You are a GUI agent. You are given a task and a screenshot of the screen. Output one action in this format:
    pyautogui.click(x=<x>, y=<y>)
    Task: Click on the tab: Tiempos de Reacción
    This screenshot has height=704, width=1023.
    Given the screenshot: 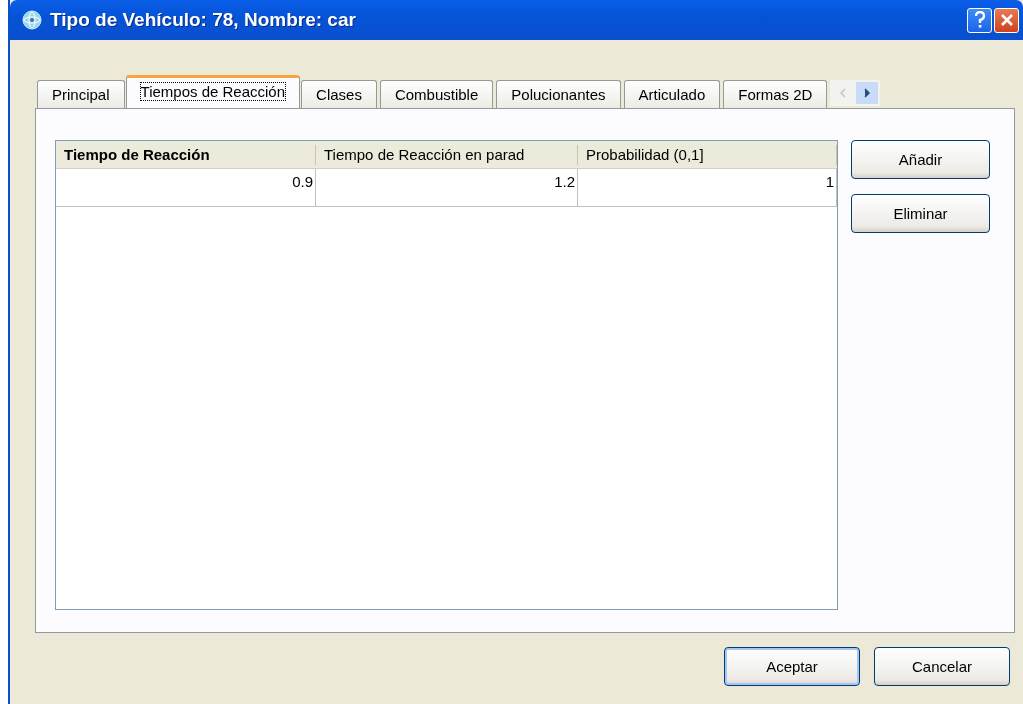 What is the action you would take?
    pyautogui.click(x=213, y=91)
    